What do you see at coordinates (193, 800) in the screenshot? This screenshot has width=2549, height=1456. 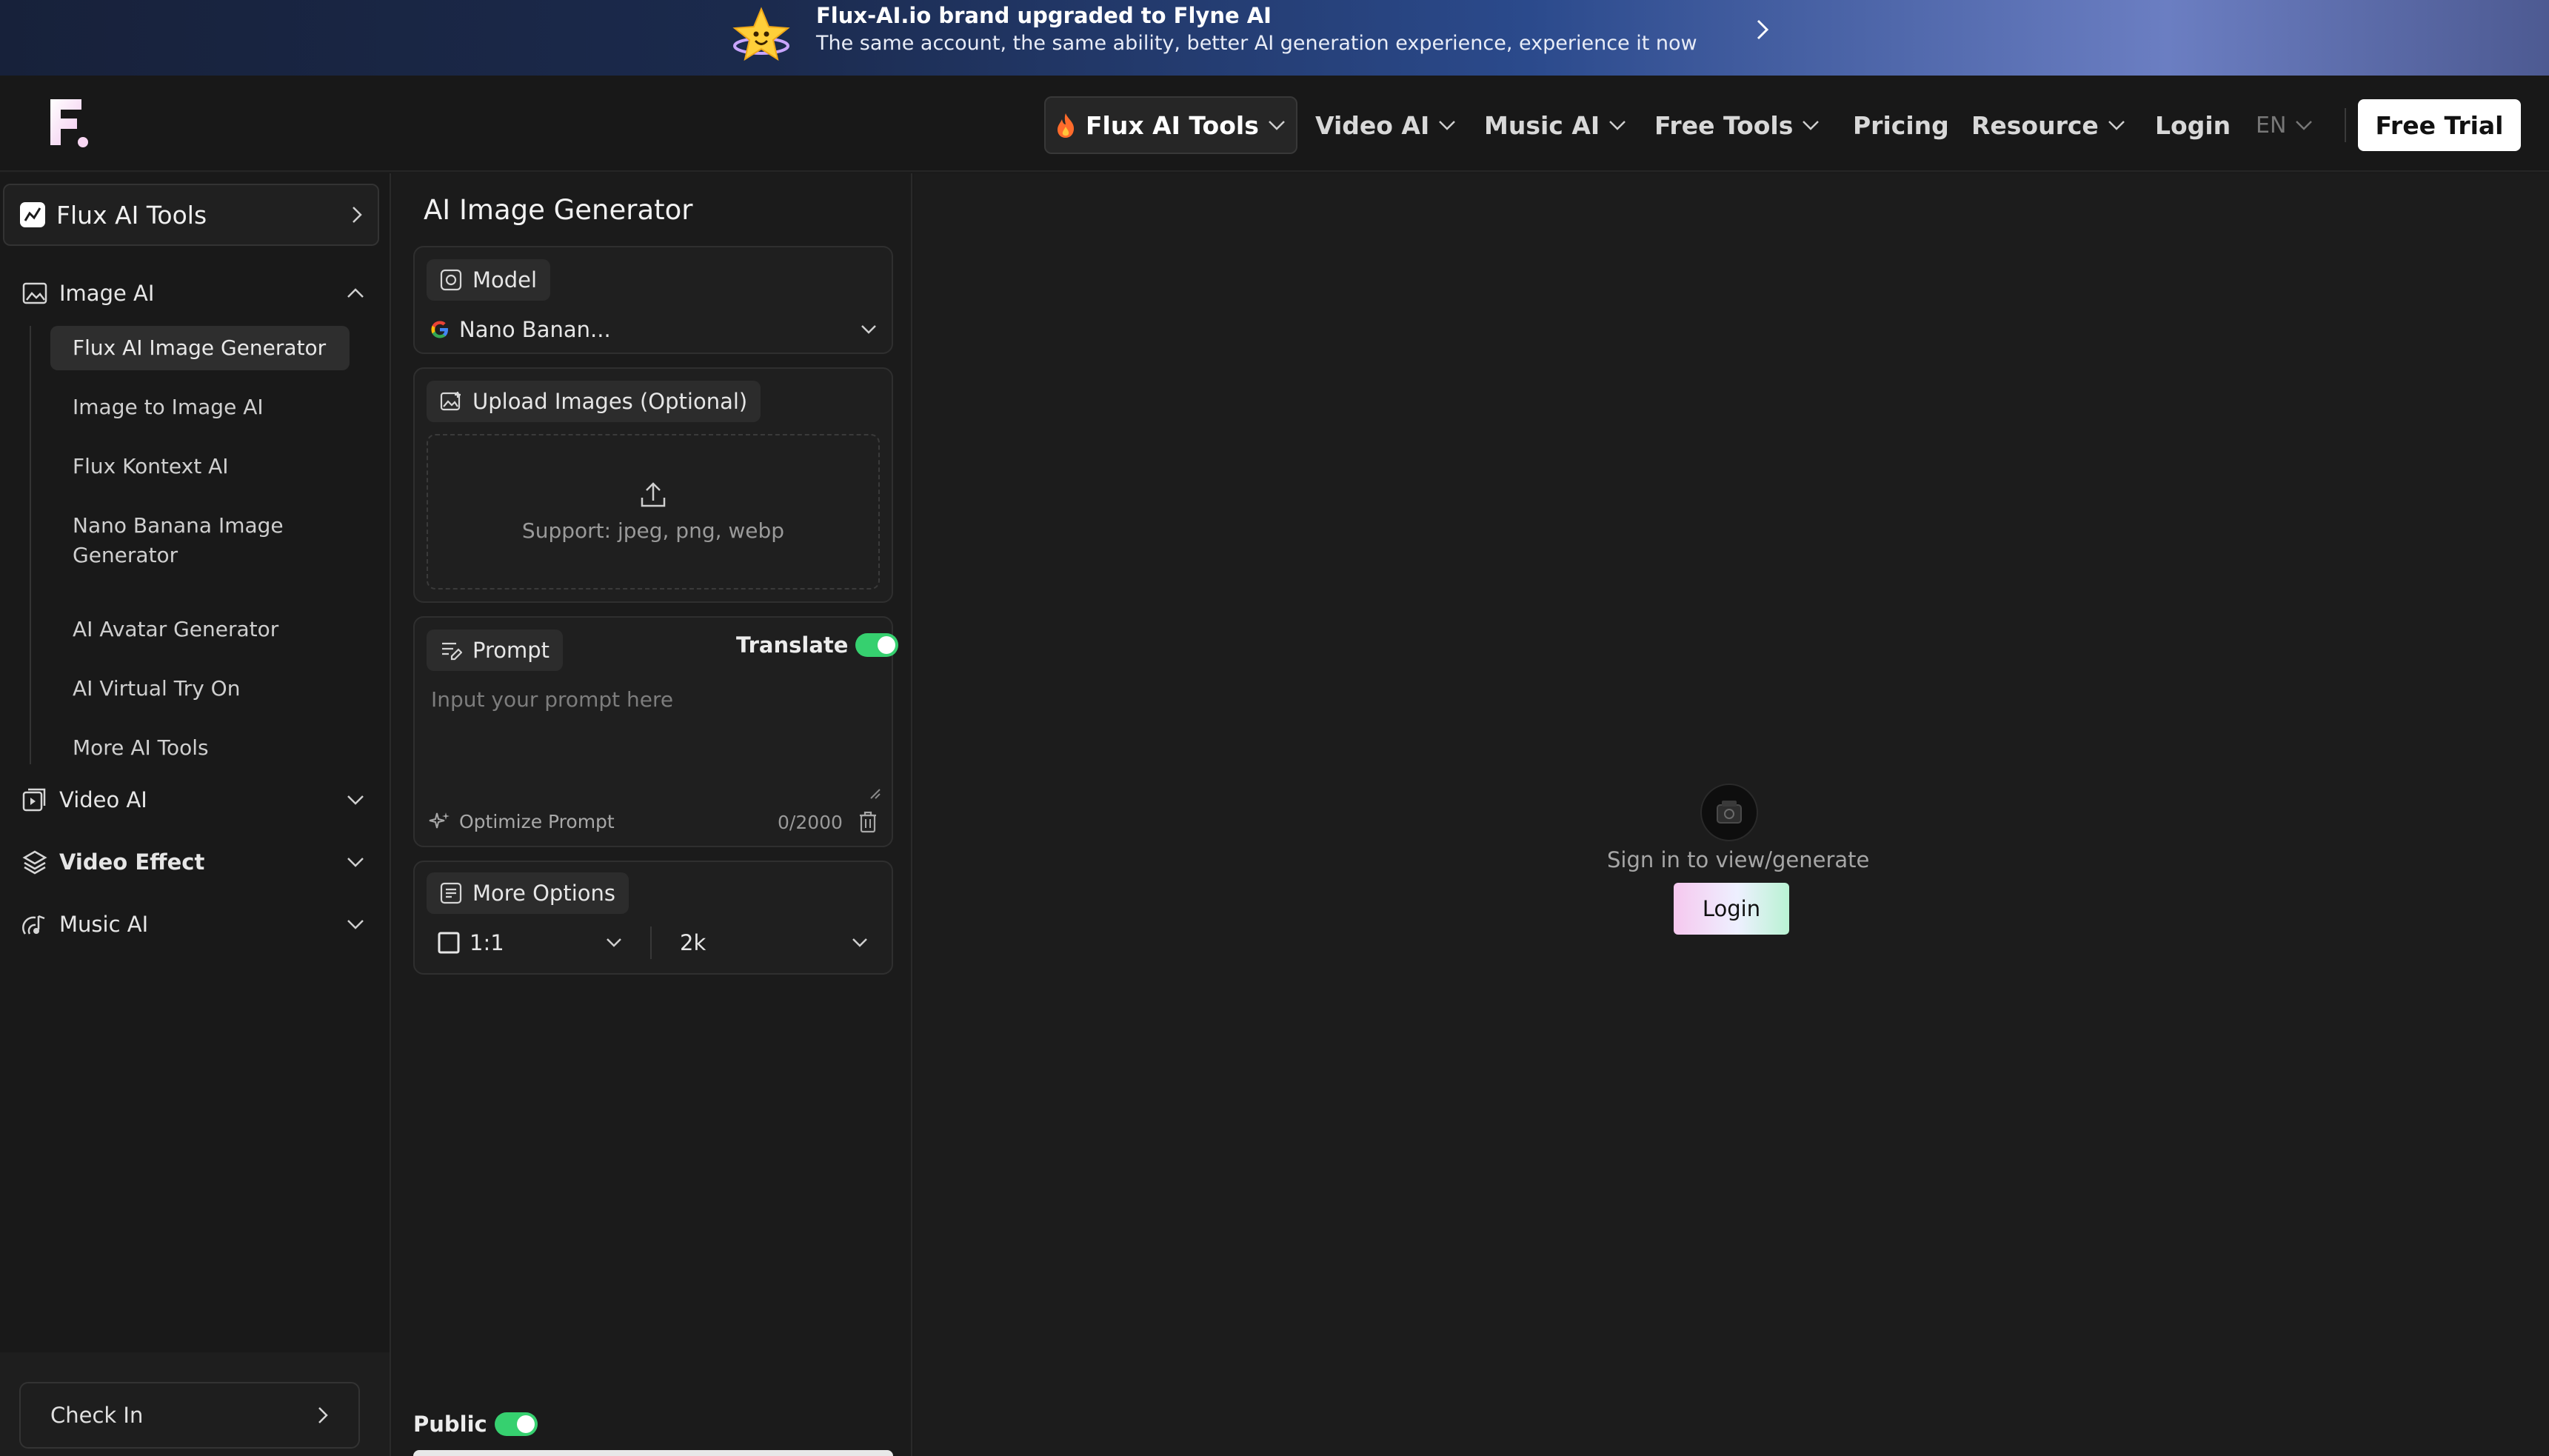 I see `sidebar-group-video-ai: Video AI` at bounding box center [193, 800].